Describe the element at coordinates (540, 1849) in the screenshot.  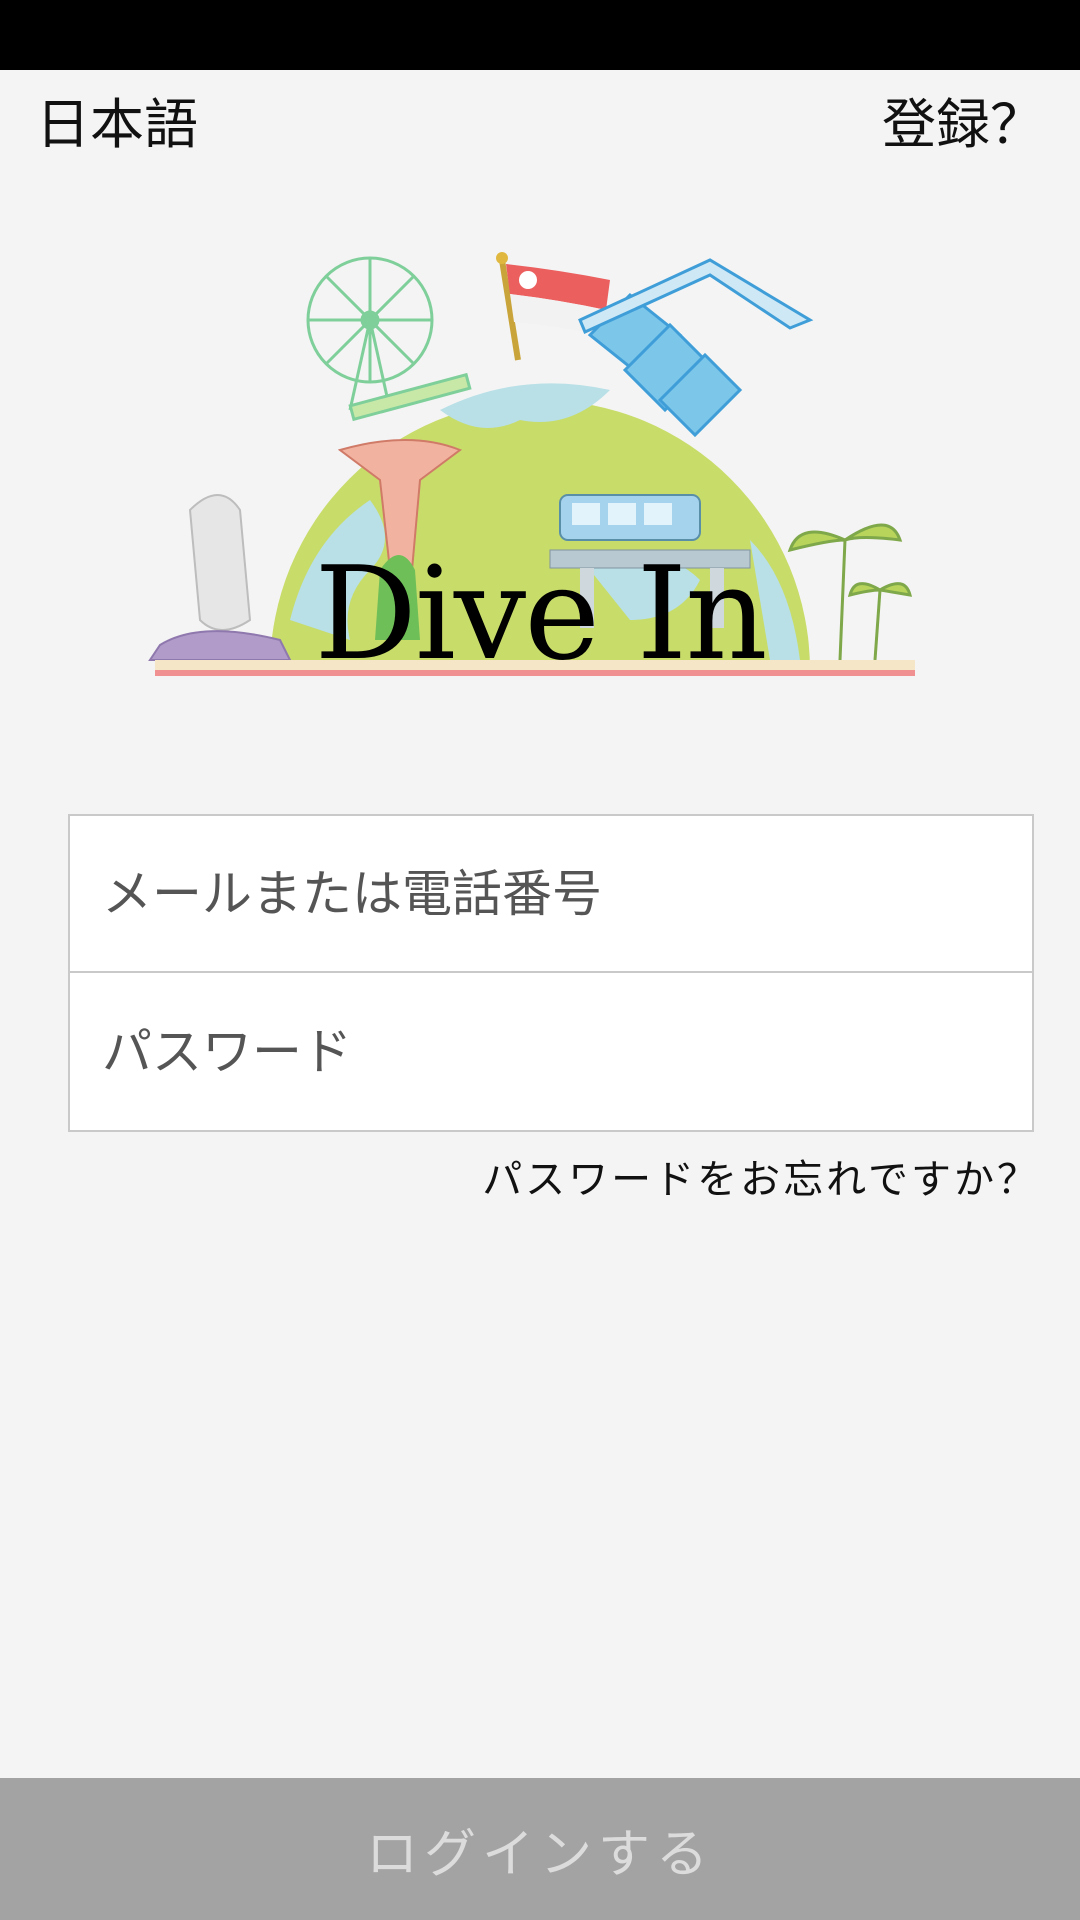
I see `login-button: ログインする` at that location.